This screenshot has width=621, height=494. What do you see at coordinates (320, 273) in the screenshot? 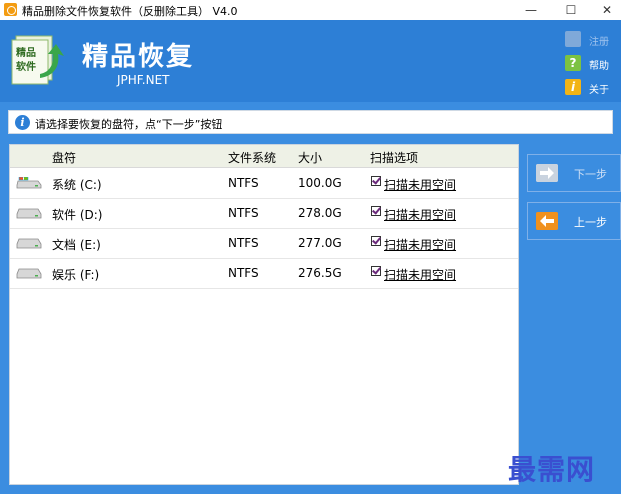
I see `drive-size: 276.5G` at bounding box center [320, 273].